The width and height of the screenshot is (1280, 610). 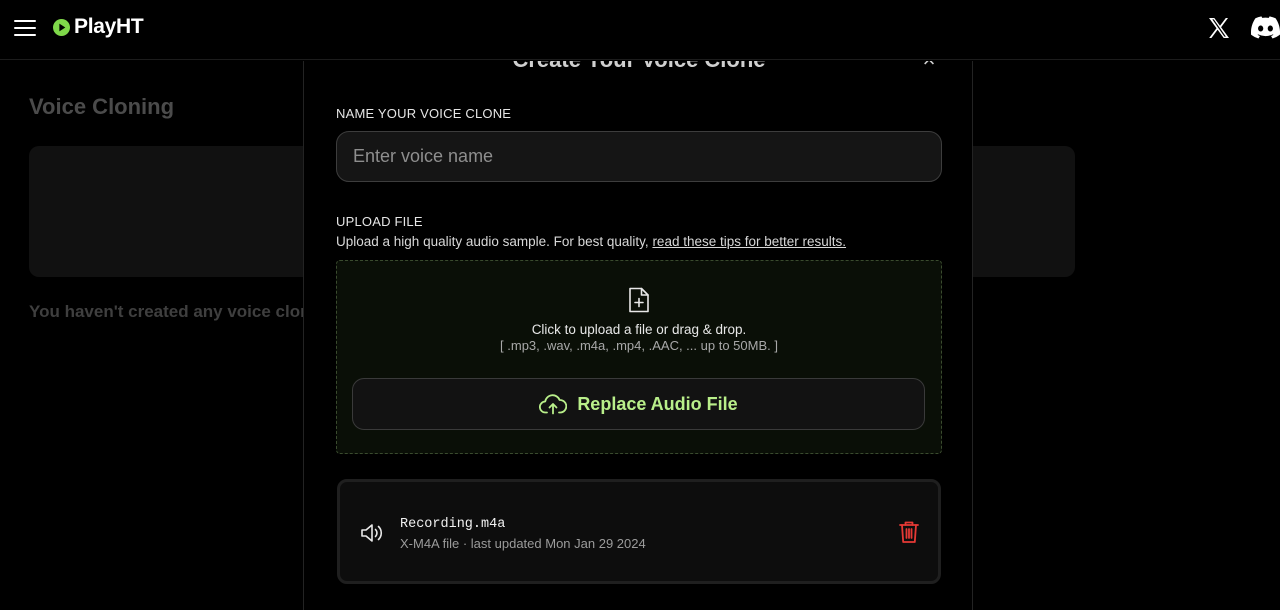 What do you see at coordinates (453, 524) in the screenshot?
I see `file-name: Recording.m4a` at bounding box center [453, 524].